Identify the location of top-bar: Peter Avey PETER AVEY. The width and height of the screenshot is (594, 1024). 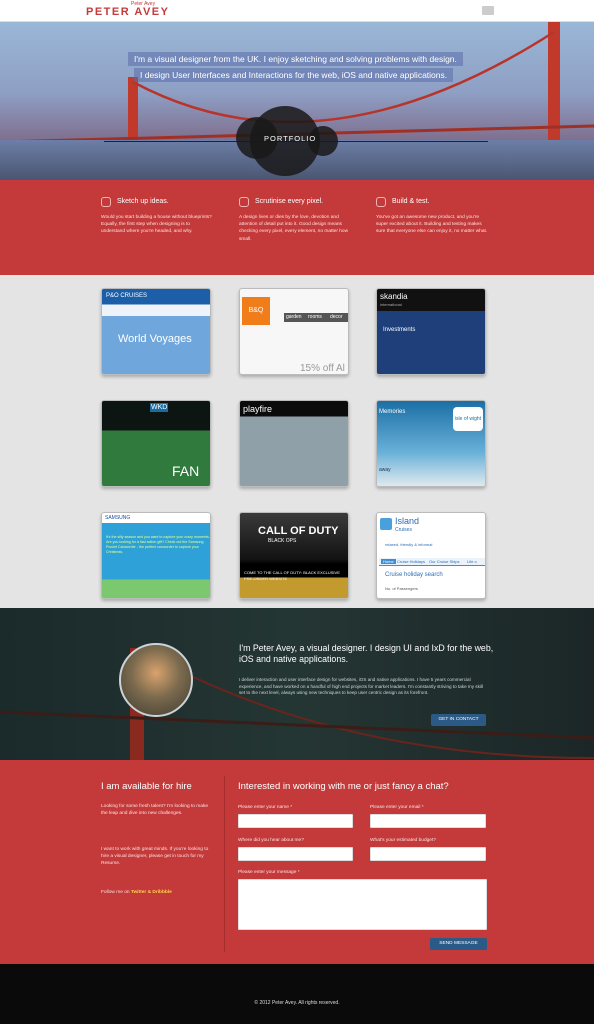
(297, 11).